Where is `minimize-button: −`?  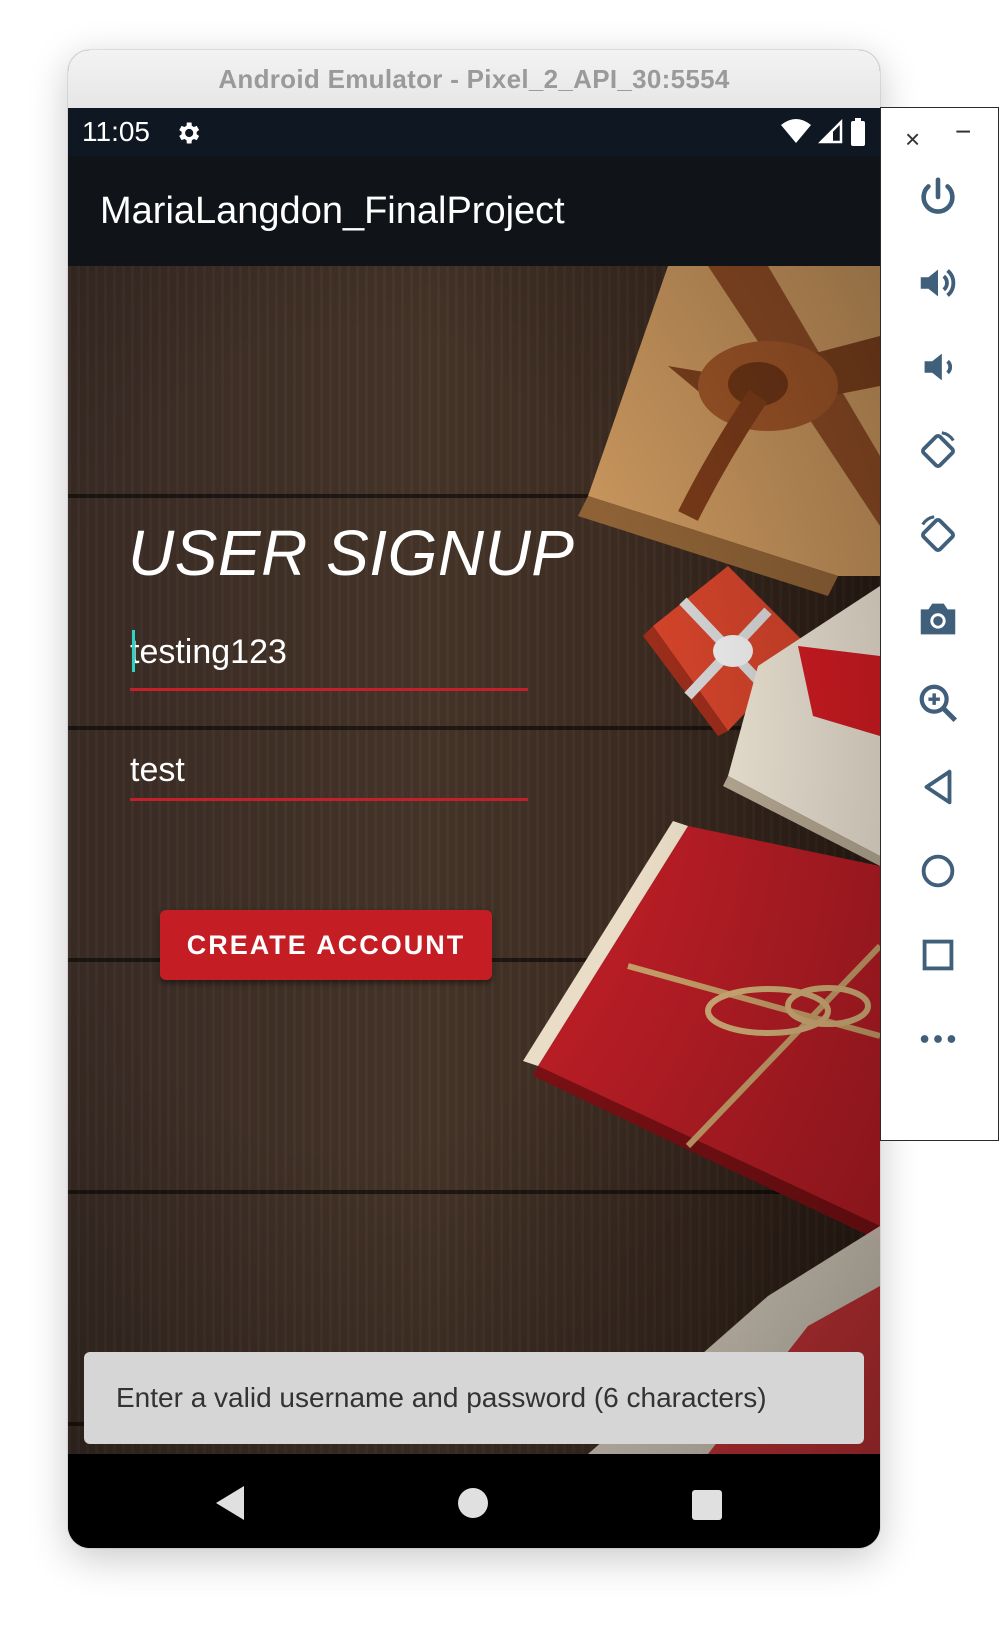
minimize-button: − is located at coordinates (963, 132).